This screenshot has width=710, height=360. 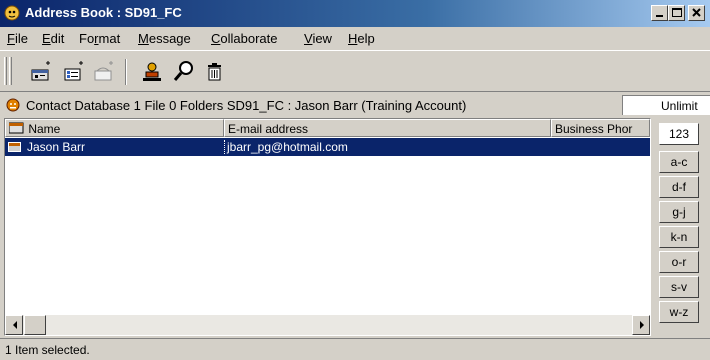 I want to click on quota-field: Unlimit, so click(x=666, y=105).